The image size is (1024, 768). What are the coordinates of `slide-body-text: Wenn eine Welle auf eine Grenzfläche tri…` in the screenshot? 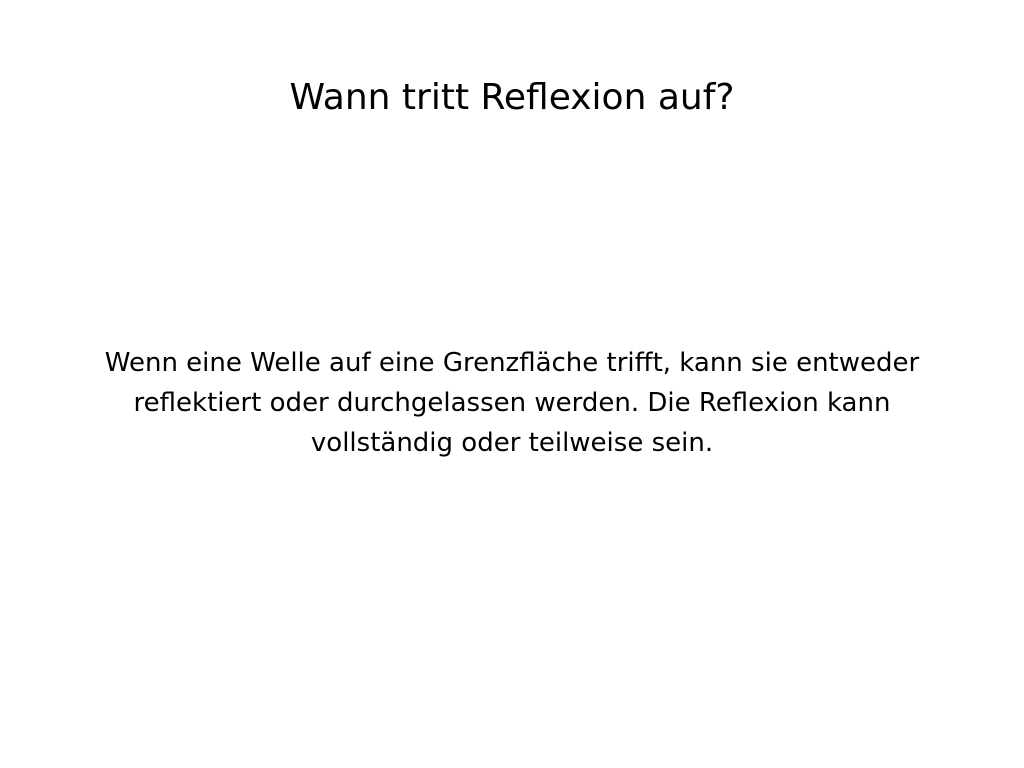 It's located at (512, 403).